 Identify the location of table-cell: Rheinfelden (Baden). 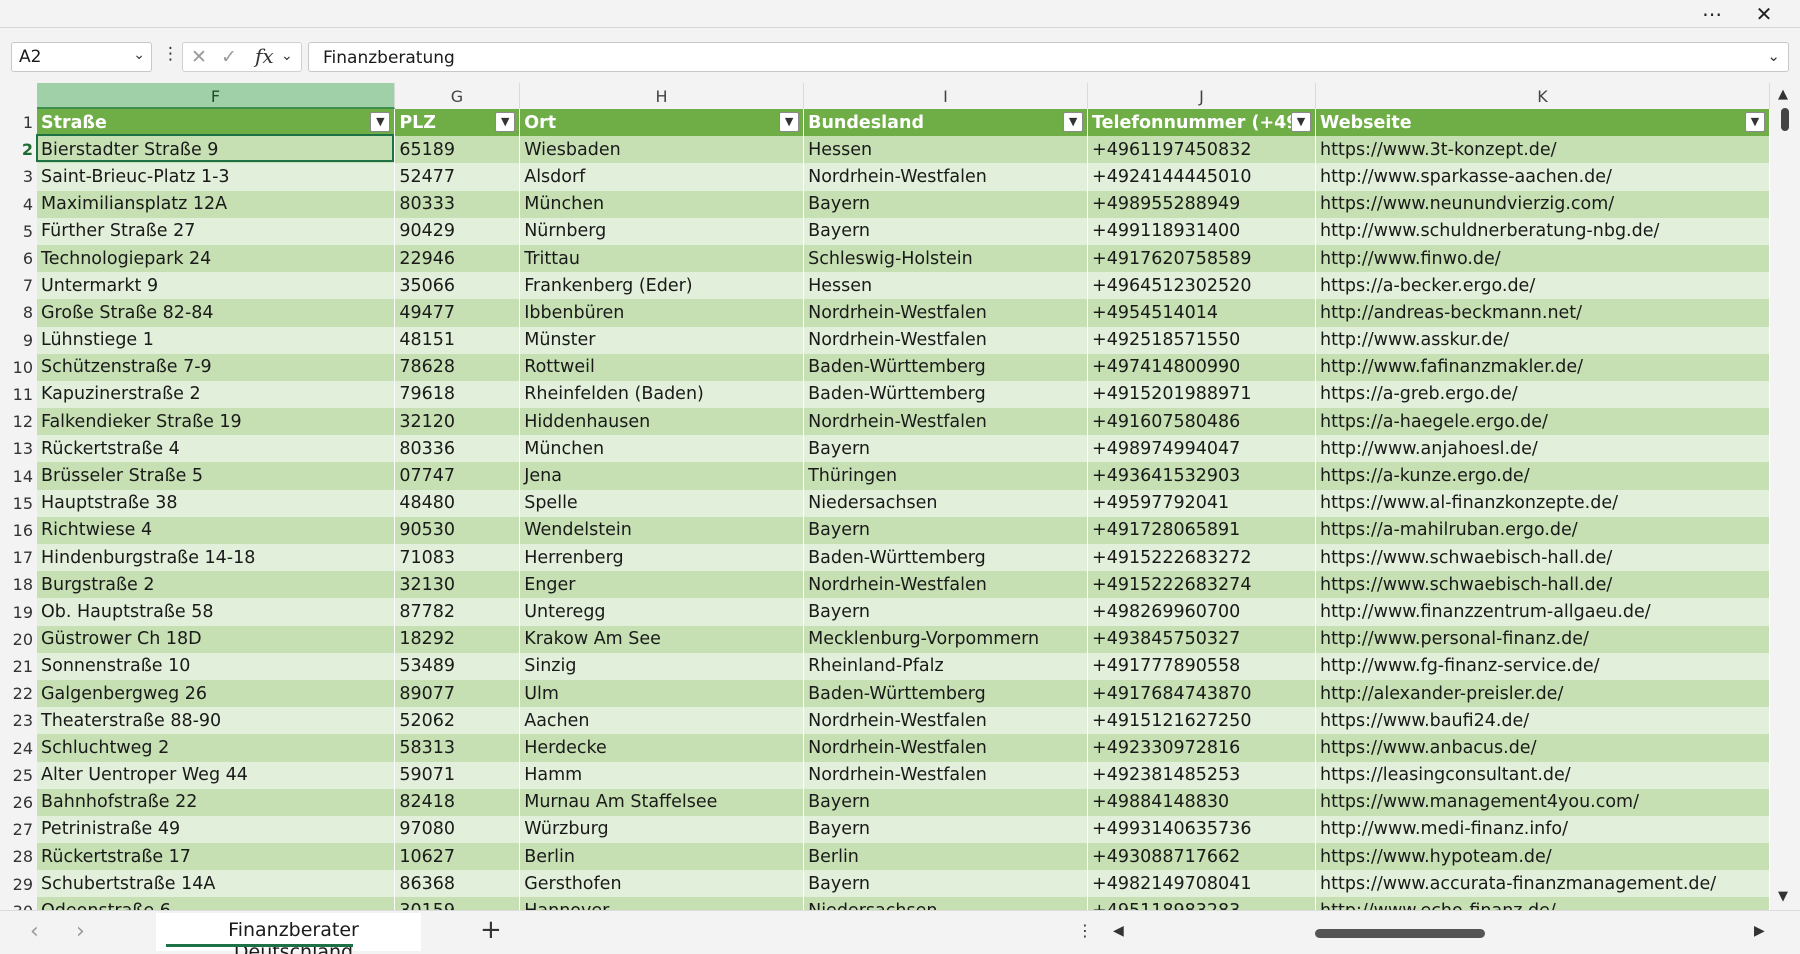
(662, 394).